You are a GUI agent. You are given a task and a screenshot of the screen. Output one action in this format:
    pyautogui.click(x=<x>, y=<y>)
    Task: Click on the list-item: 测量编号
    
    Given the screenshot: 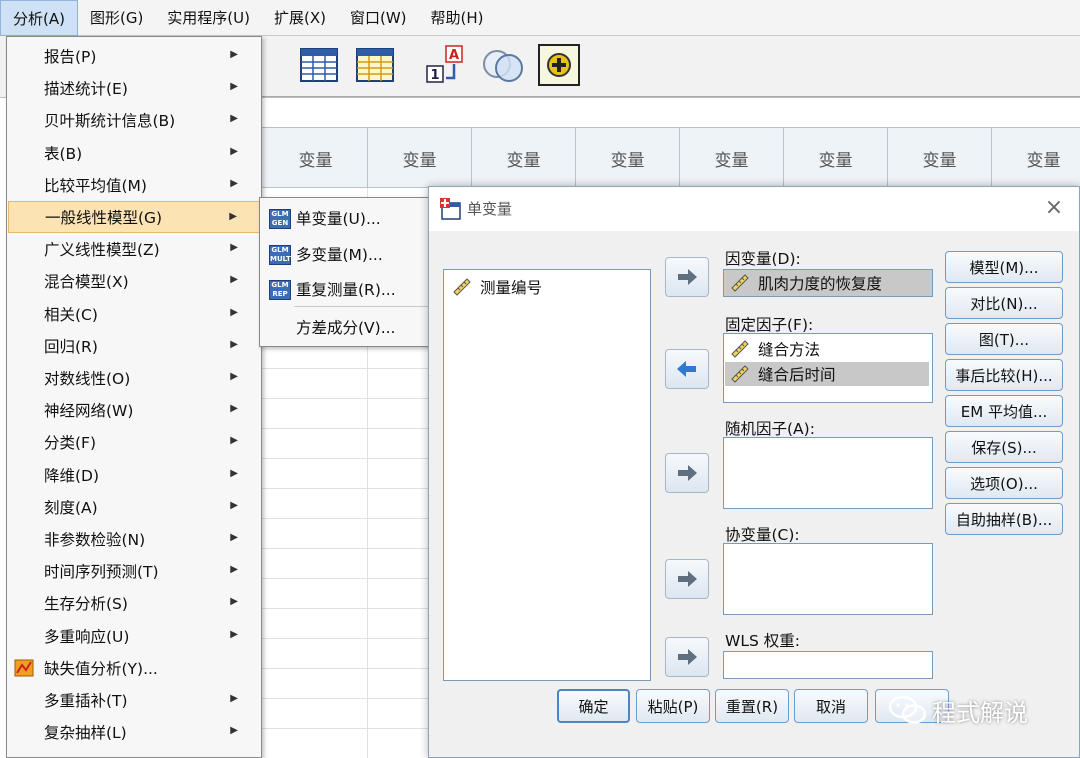 What is the action you would take?
    pyautogui.click(x=497, y=287)
    